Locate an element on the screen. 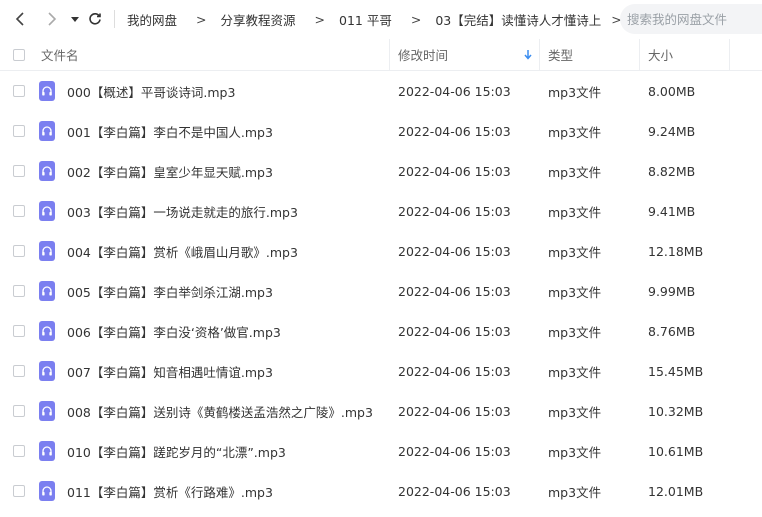  column-header-modified-label: 修改时间 is located at coordinates (423, 55).